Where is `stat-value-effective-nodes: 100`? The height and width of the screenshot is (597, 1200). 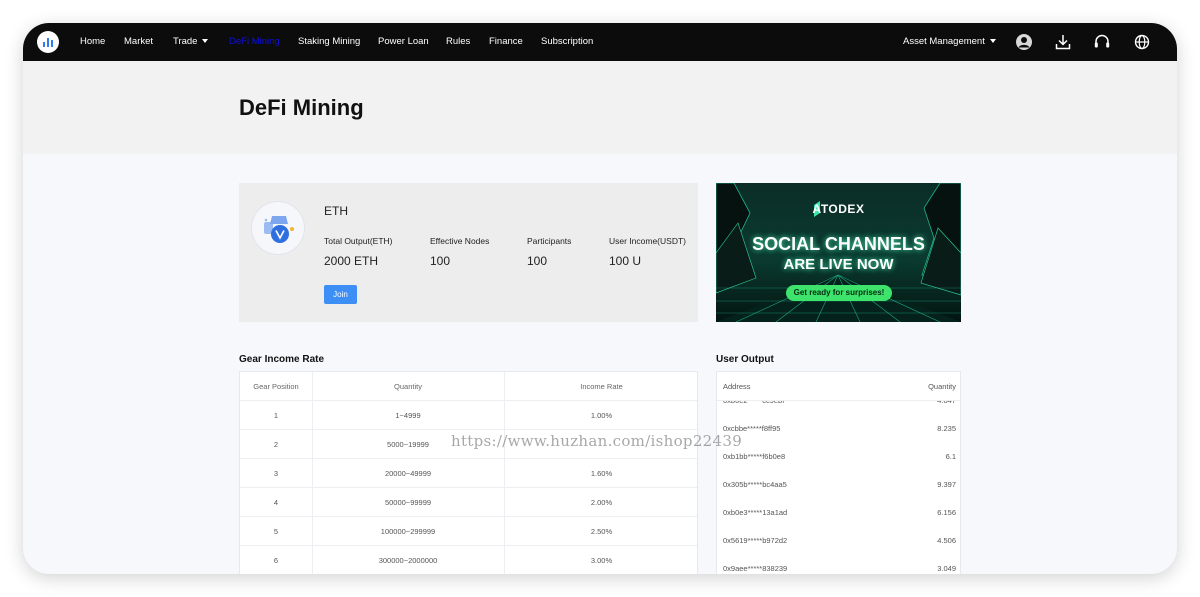 stat-value-effective-nodes: 100 is located at coordinates (440, 261).